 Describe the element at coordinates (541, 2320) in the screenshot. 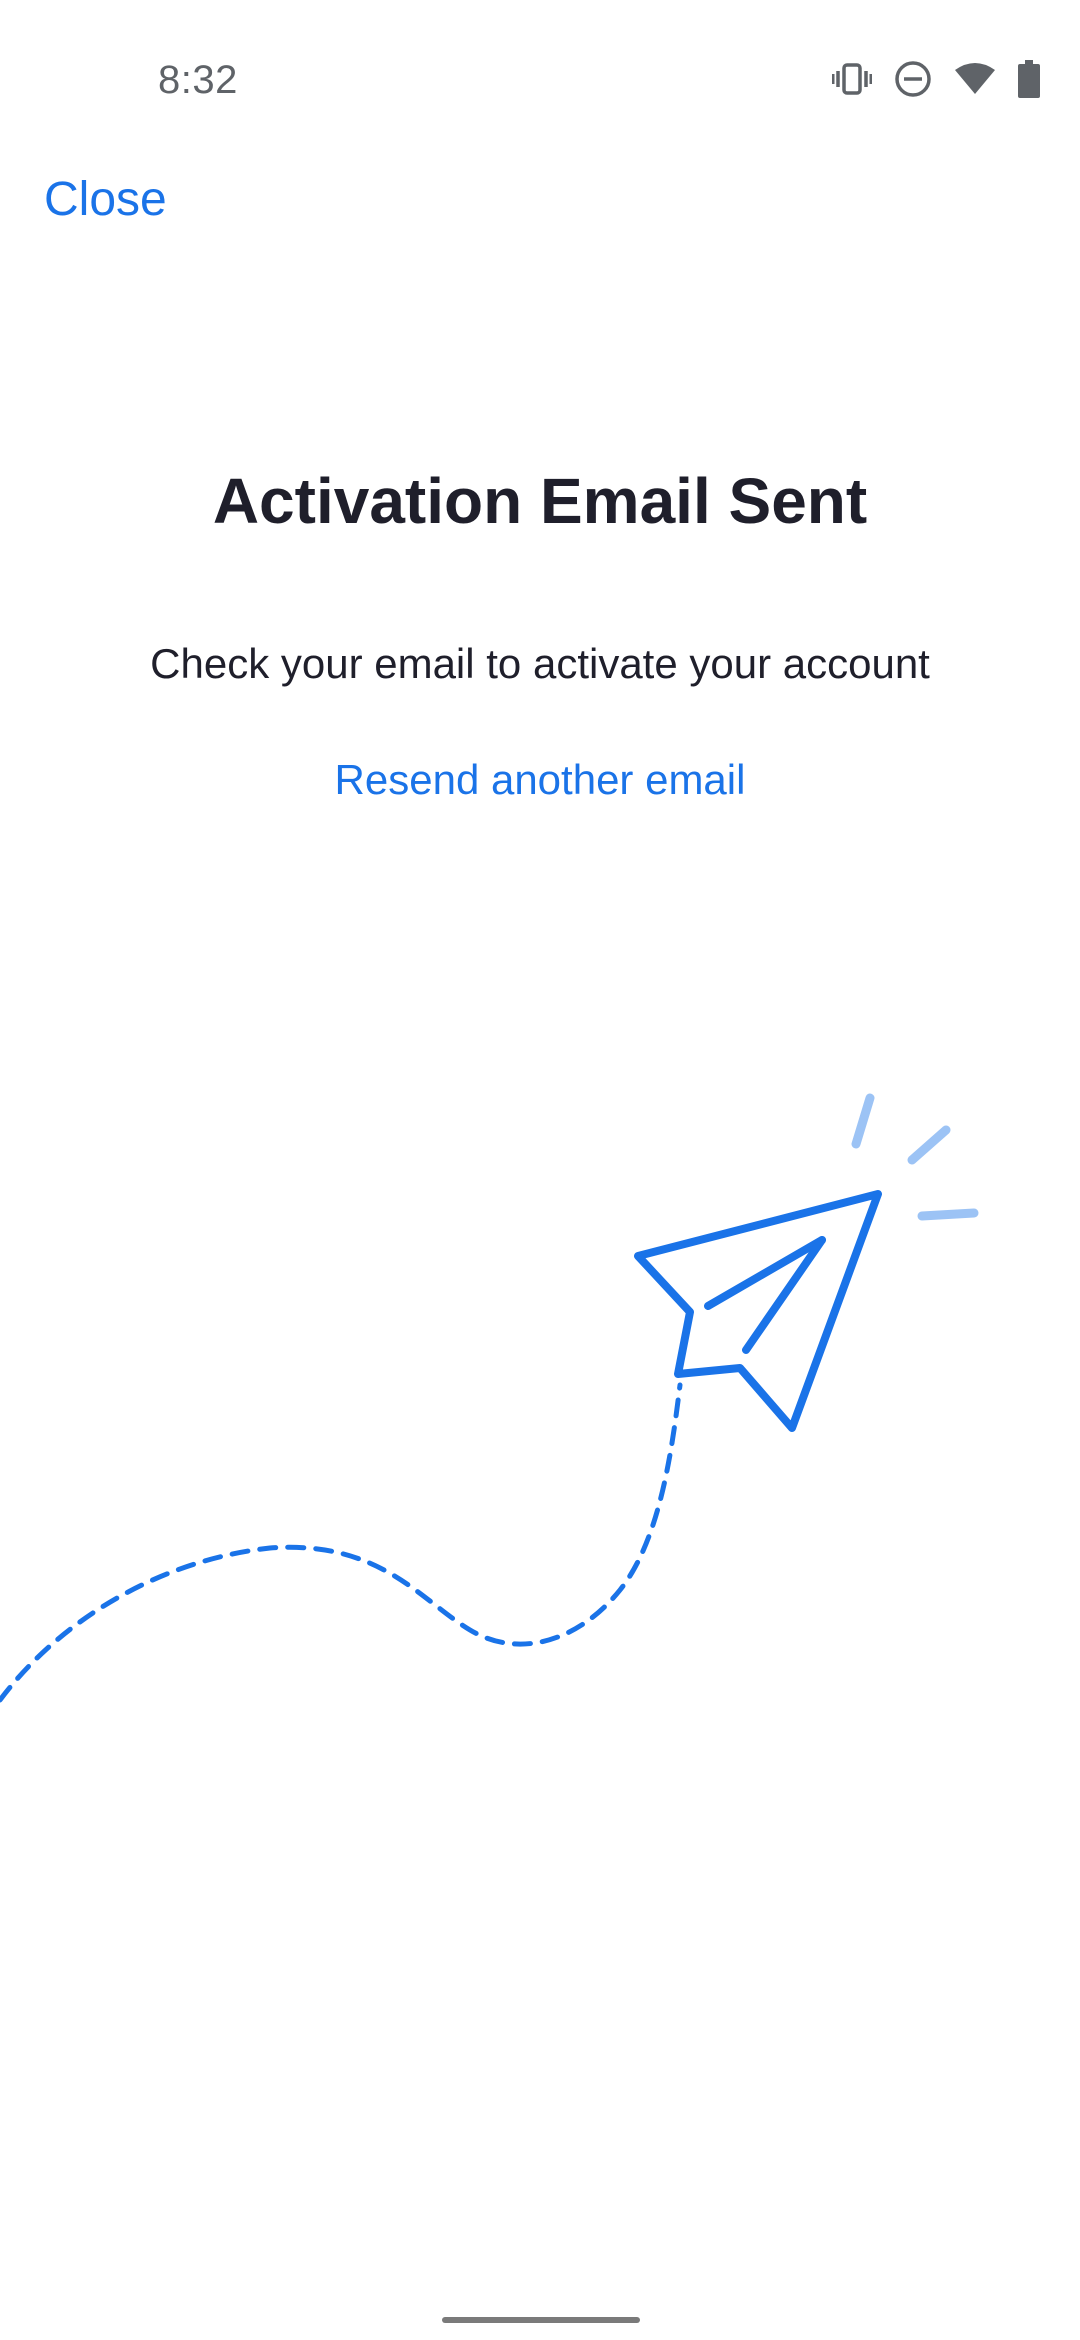

I see `home-indicator` at that location.